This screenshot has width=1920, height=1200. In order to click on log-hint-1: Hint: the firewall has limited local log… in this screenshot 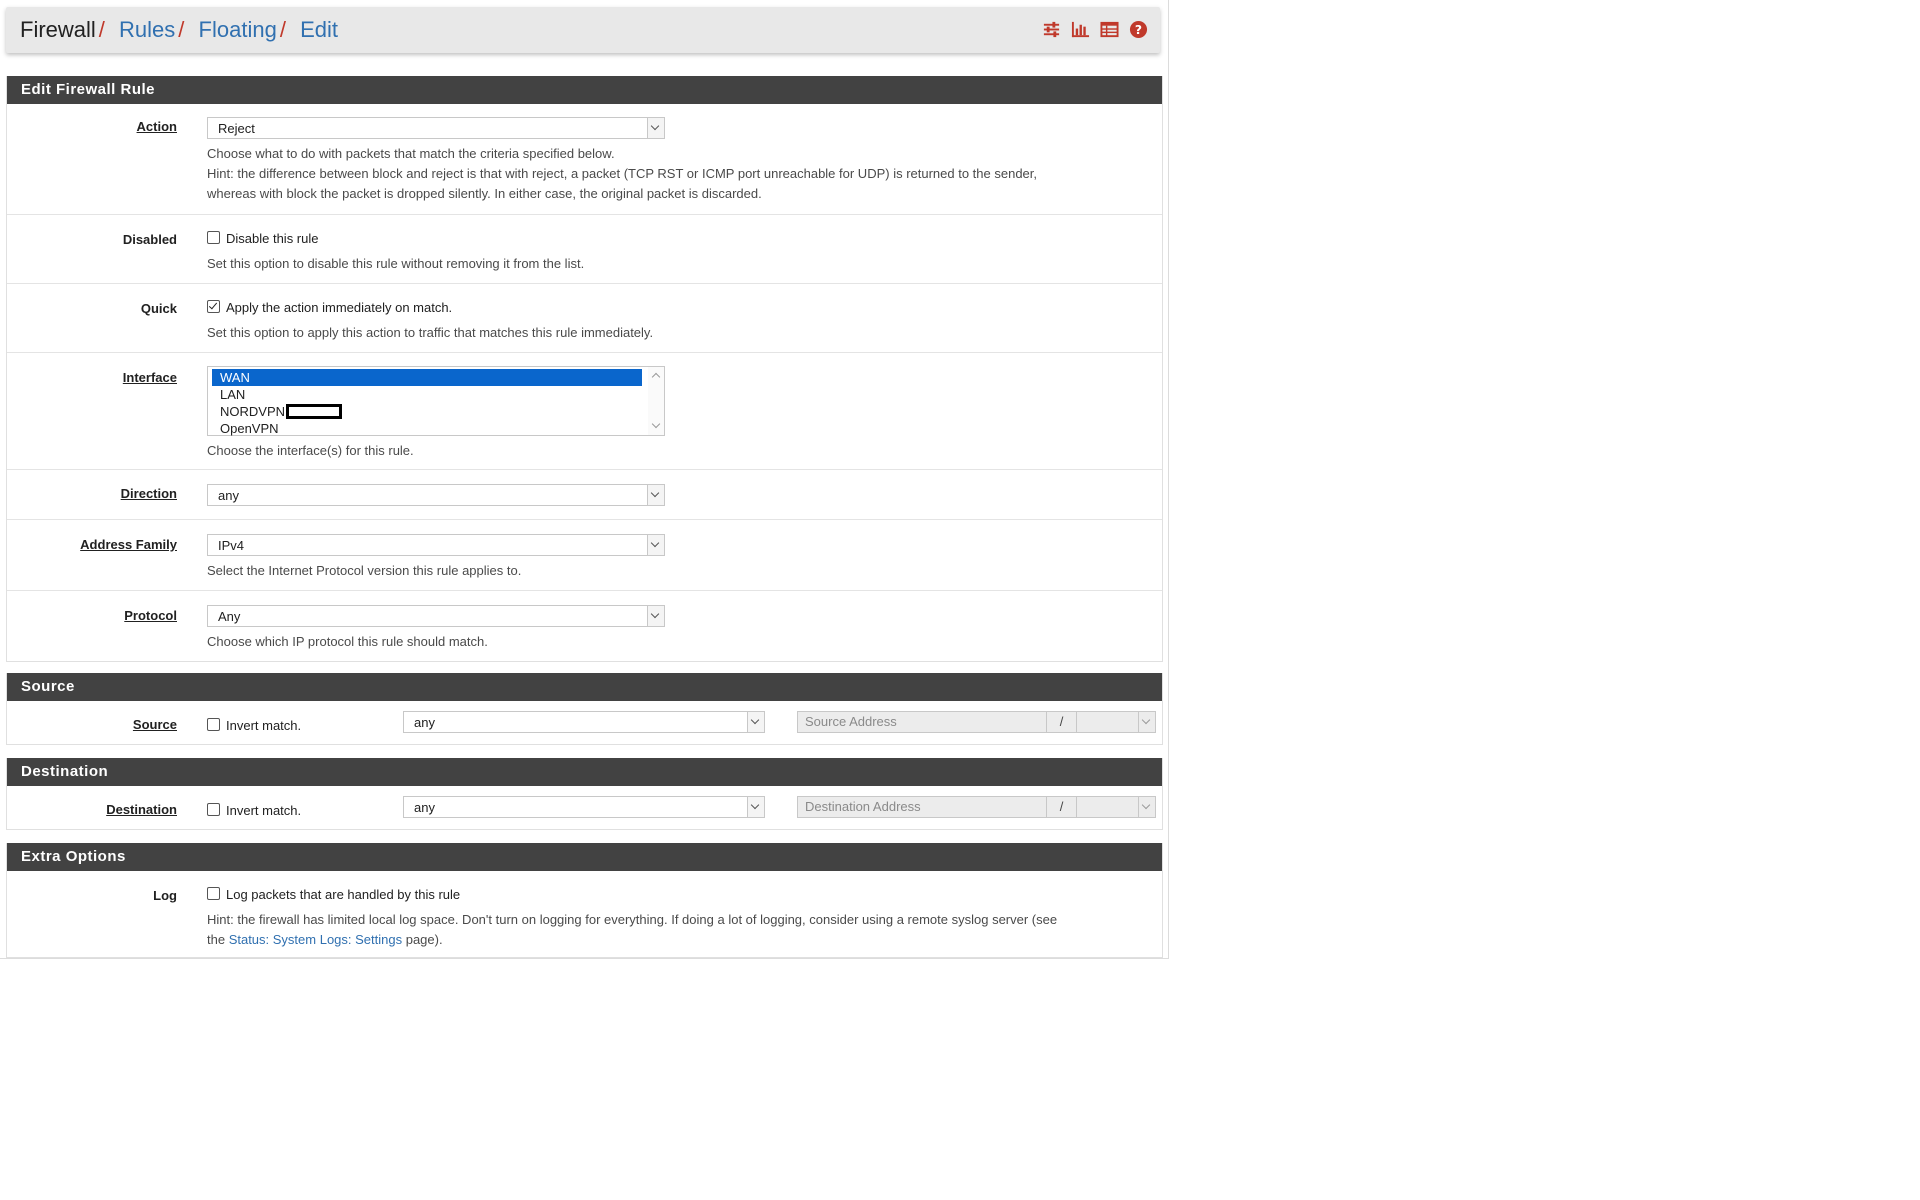, I will do `click(632, 919)`.